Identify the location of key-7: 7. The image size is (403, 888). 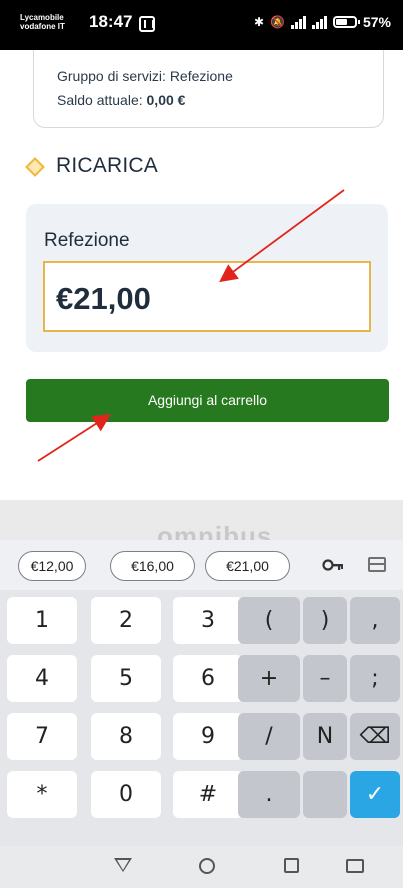
(42, 736).